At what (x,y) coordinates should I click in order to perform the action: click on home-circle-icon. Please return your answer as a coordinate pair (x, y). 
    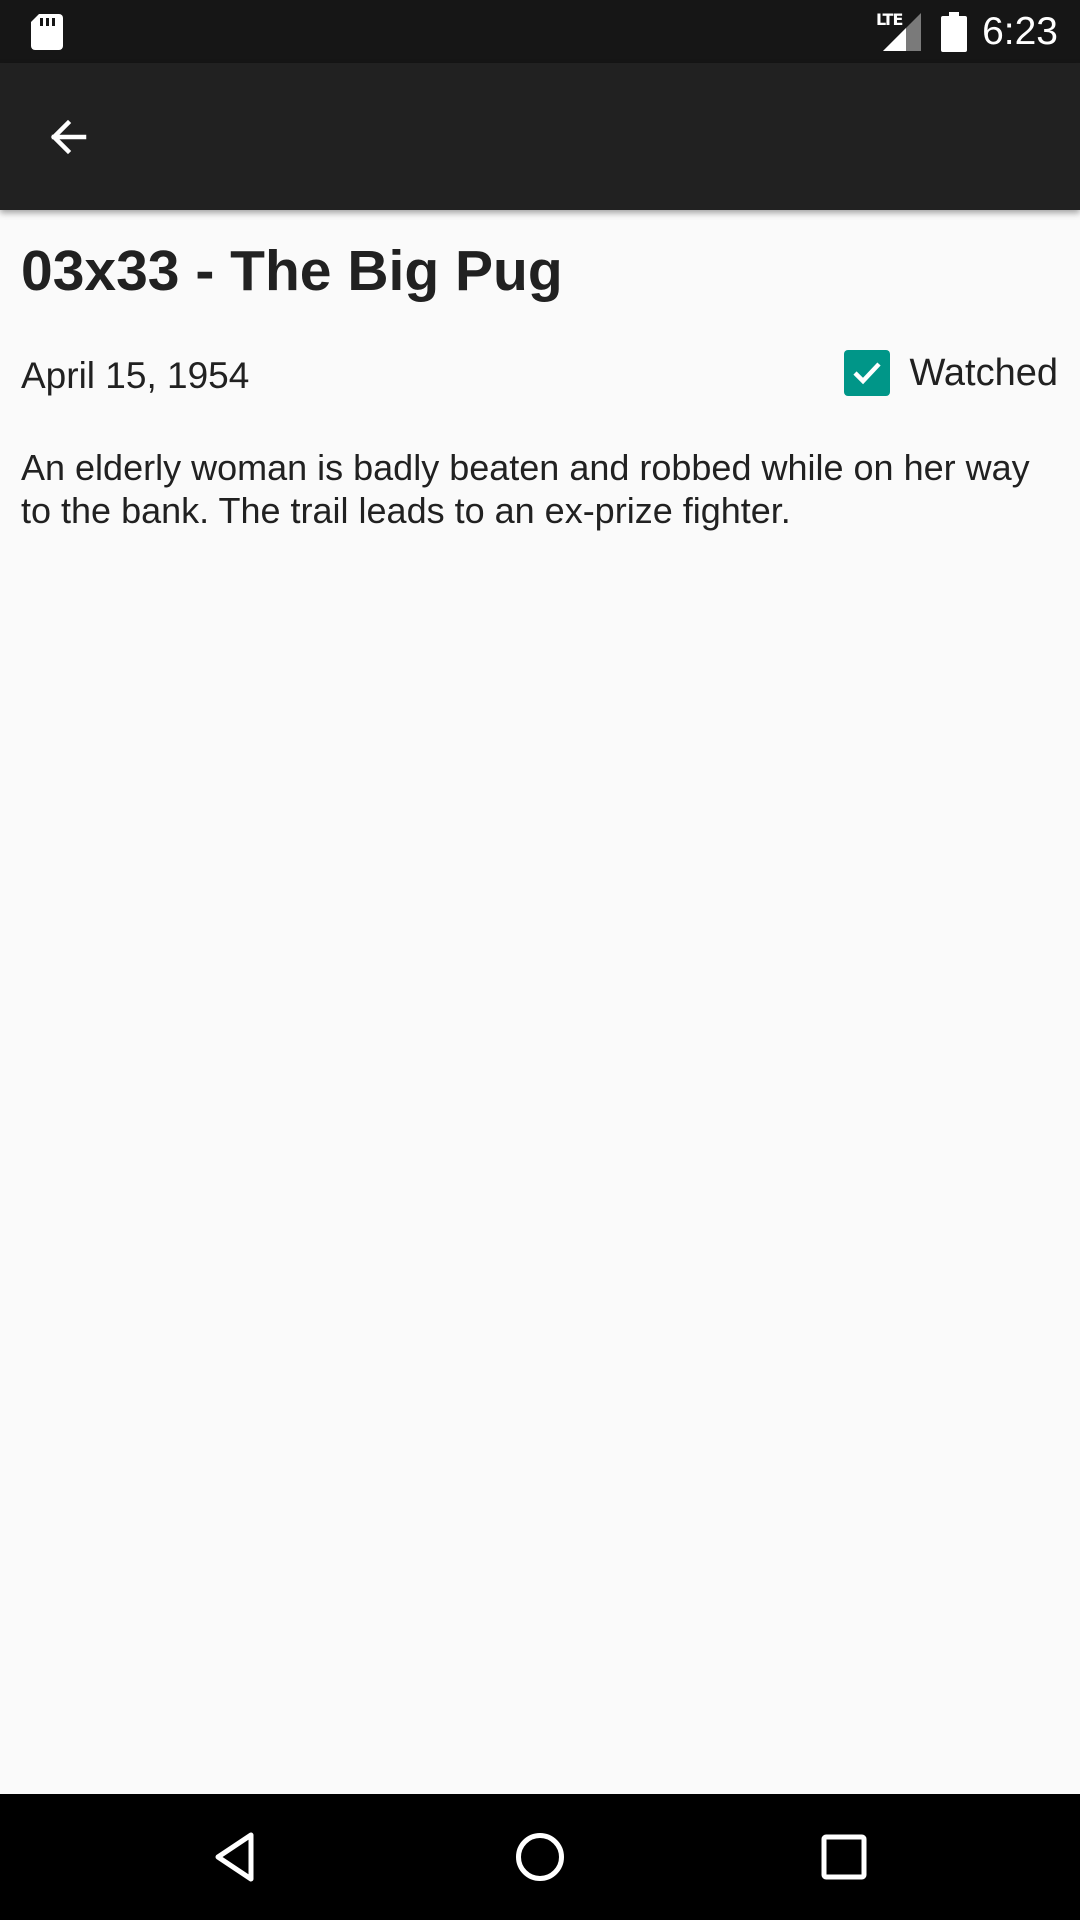
    Looking at the image, I should click on (540, 1857).